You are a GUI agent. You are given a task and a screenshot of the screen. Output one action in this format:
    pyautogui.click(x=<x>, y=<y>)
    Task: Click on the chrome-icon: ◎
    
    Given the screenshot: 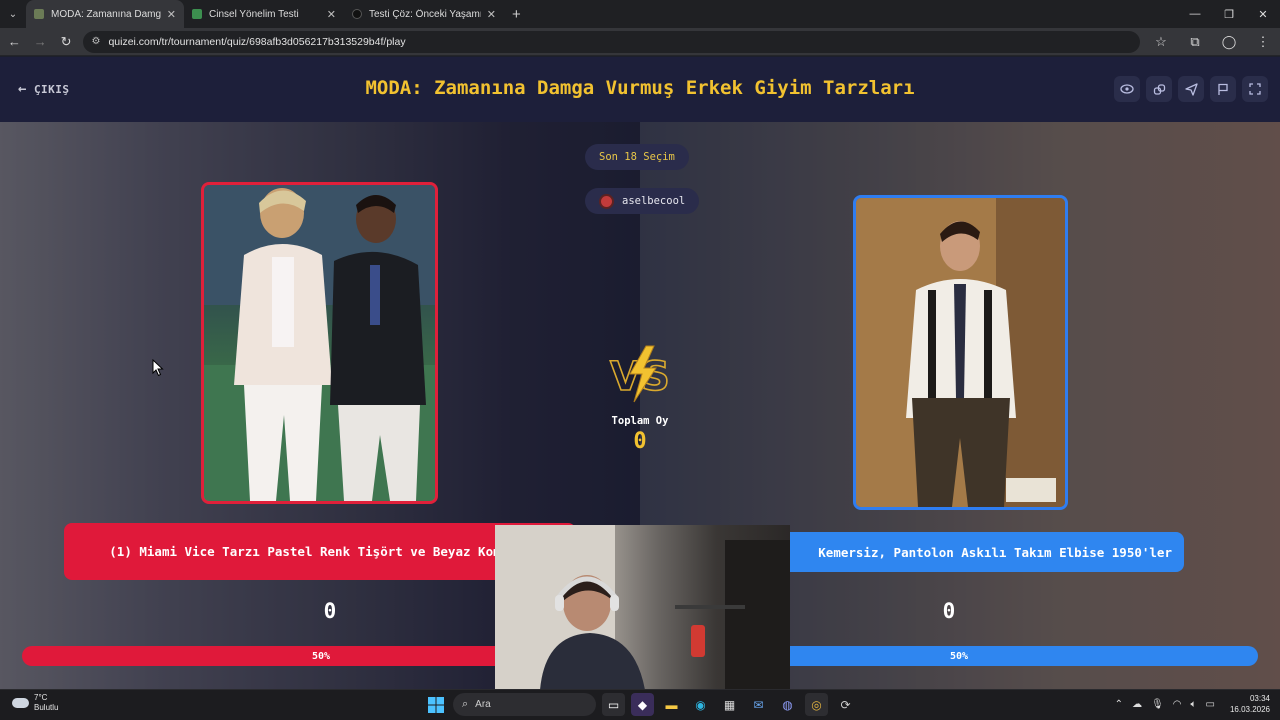 What is the action you would take?
    pyautogui.click(x=816, y=704)
    